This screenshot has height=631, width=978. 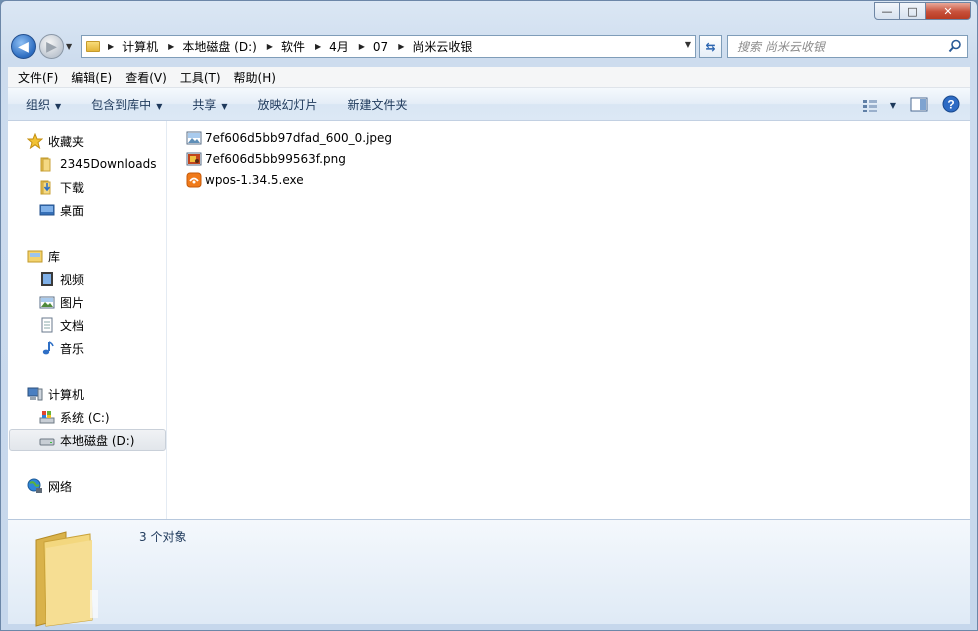 I want to click on sidebar-item-libraries: 库, so click(x=86, y=256).